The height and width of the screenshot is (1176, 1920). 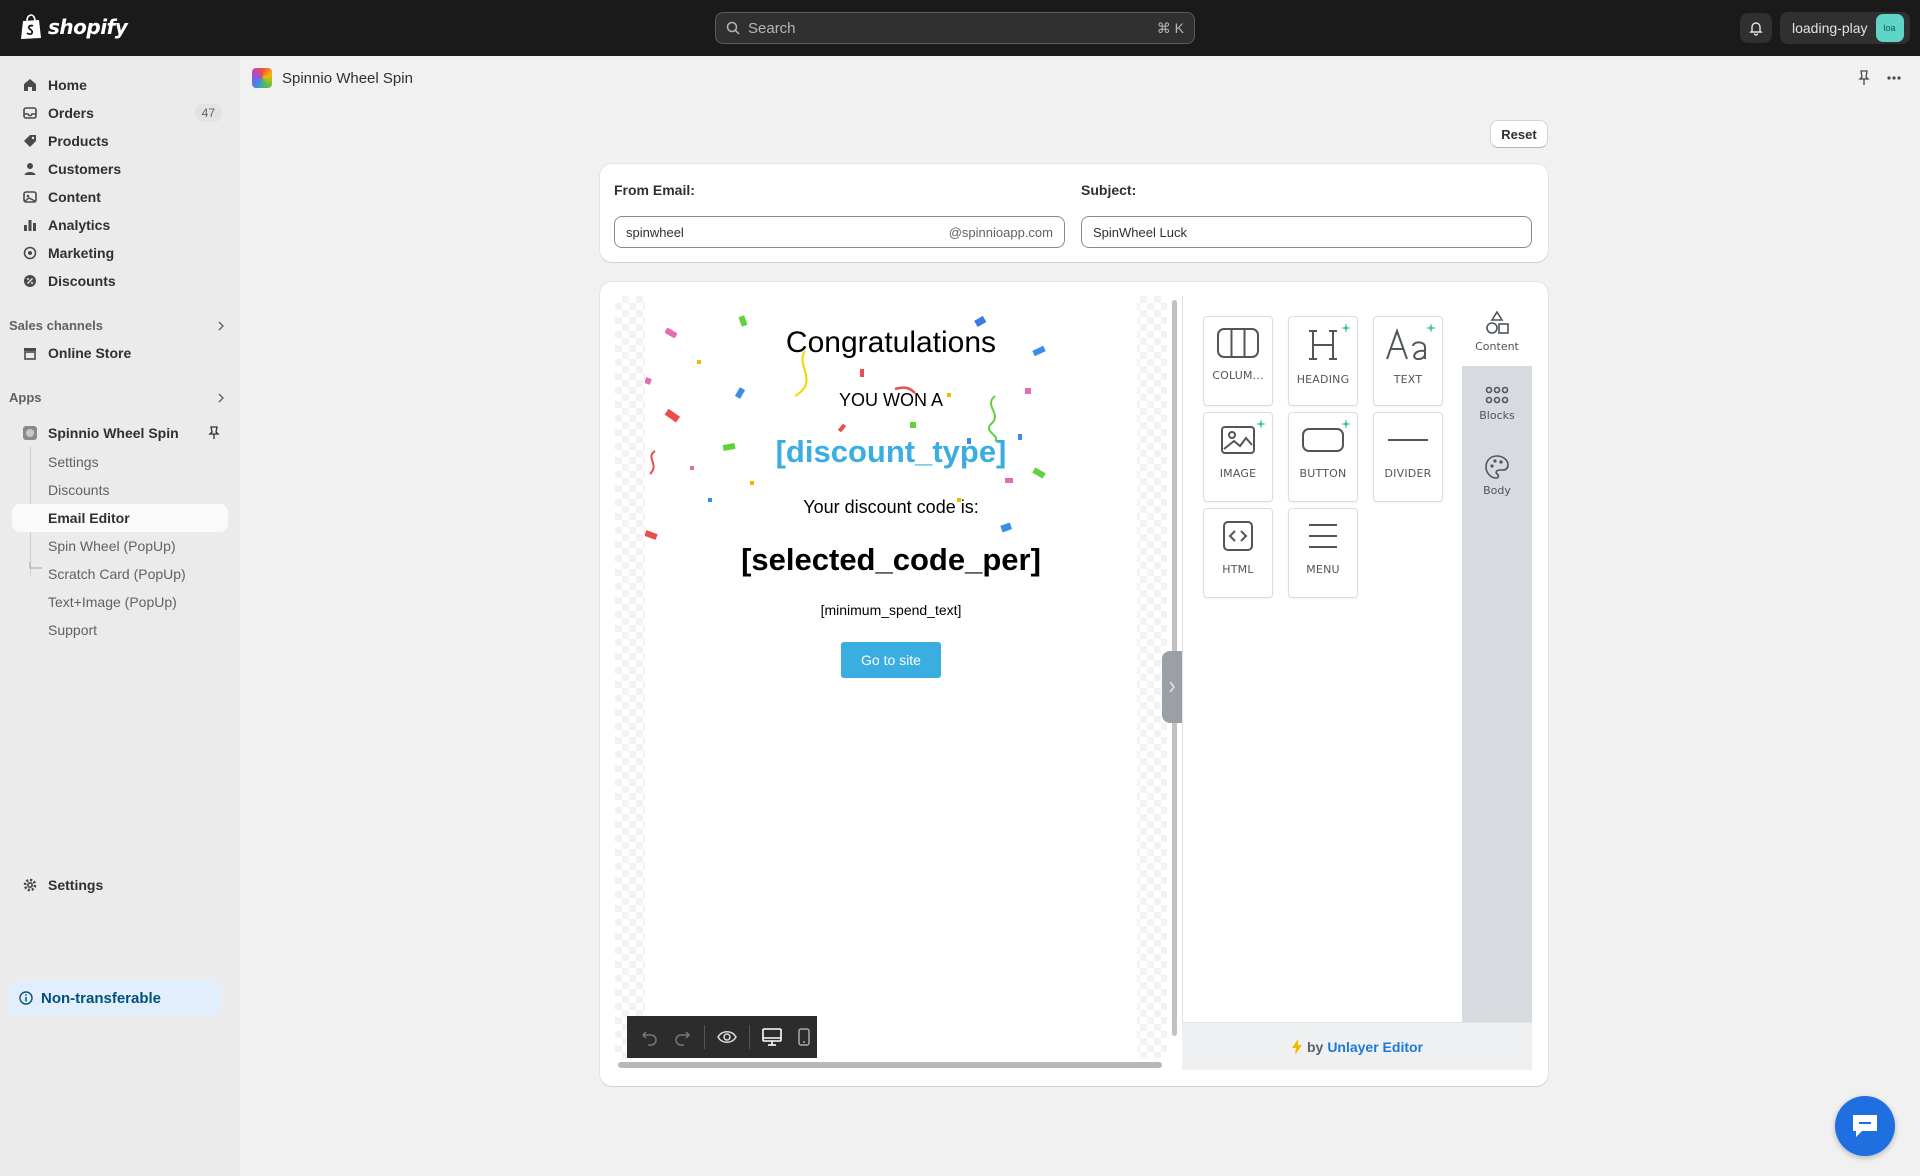 What do you see at coordinates (30, 225) in the screenshot?
I see `bar-chart-icon` at bounding box center [30, 225].